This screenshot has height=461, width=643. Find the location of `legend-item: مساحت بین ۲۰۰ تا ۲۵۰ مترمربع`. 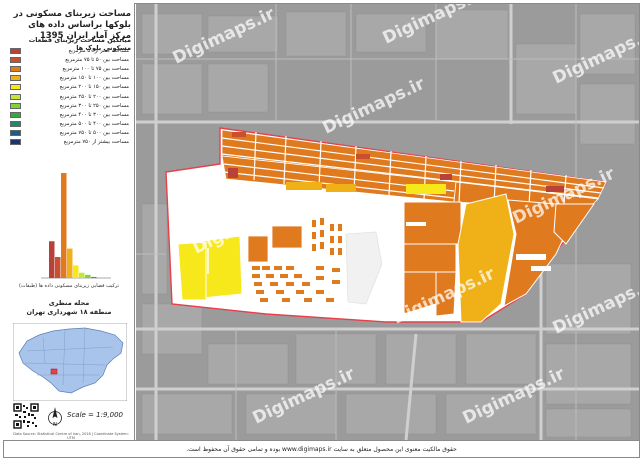

legend-item: مساحت بین ۲۰۰ تا ۲۵۰ مترمربع is located at coordinates (69, 96).